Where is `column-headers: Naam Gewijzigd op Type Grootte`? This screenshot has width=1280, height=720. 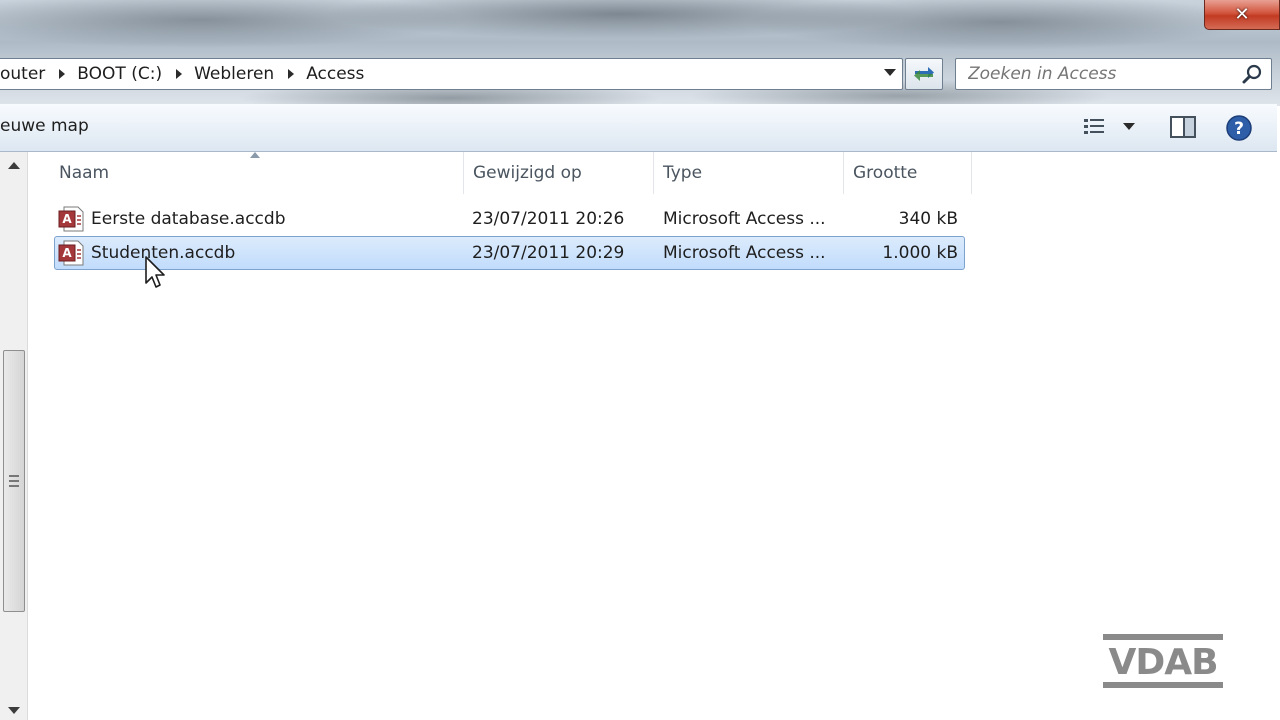 column-headers: Naam Gewijzigd op Type Grootte is located at coordinates (511, 173).